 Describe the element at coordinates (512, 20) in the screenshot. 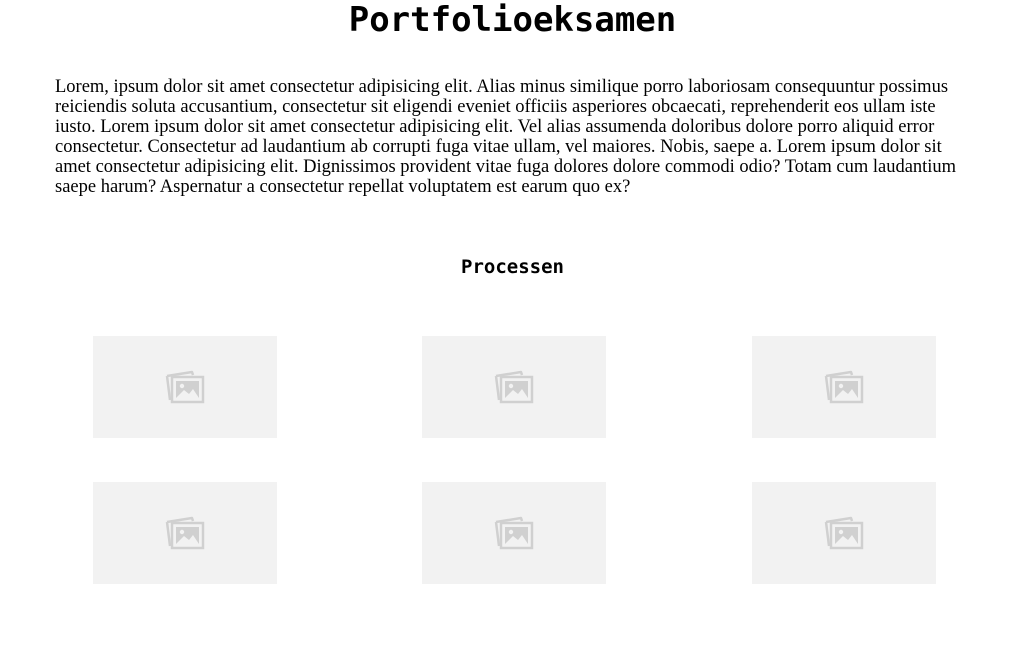

I see `page-title: Portfolioeksamen` at that location.